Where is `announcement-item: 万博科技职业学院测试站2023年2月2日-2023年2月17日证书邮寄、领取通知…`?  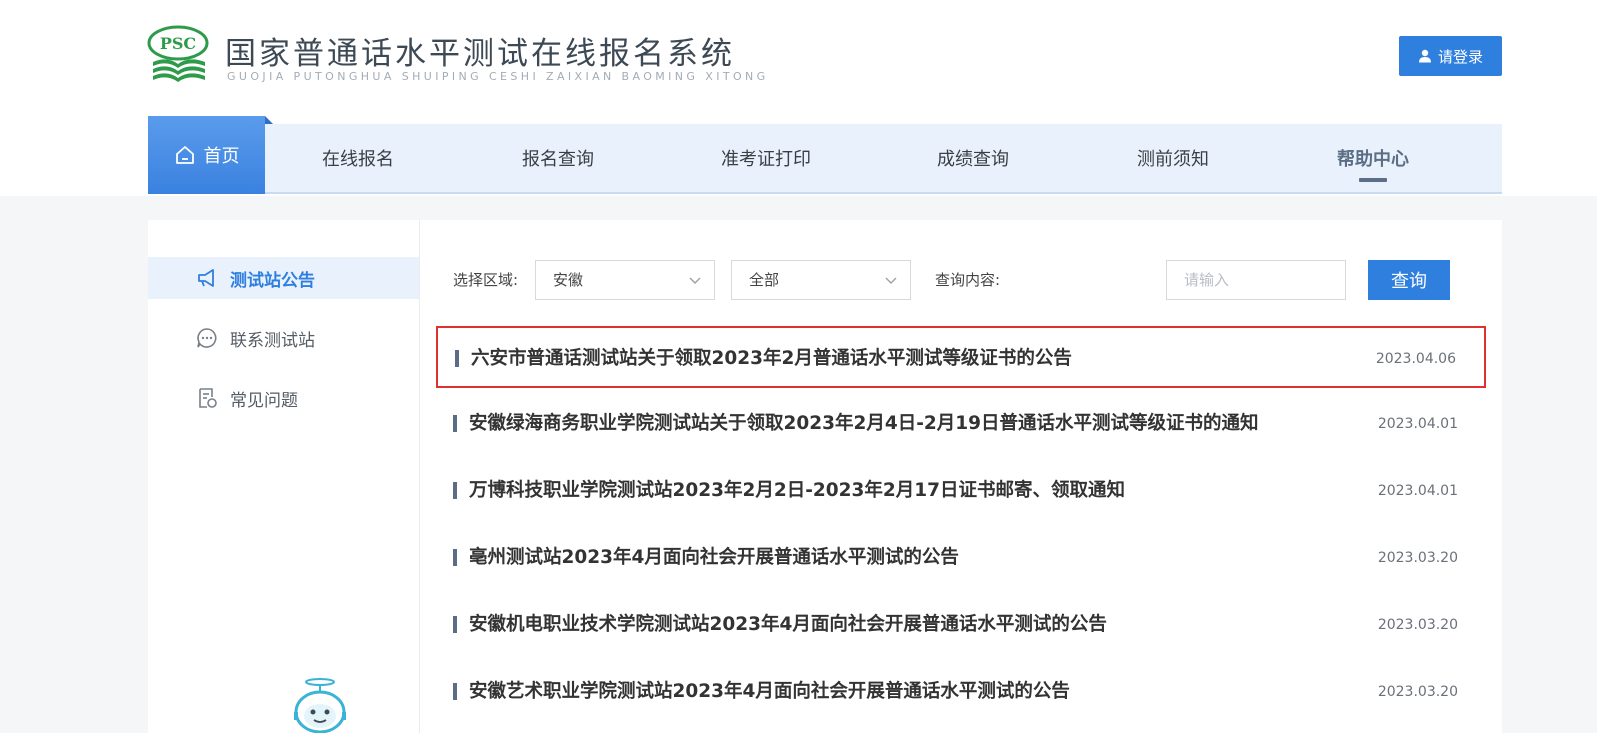 announcement-item: 万博科技职业学院测试站2023年2月2日-2023年2月17日证书邮寄、领取通知… is located at coordinates (961, 491).